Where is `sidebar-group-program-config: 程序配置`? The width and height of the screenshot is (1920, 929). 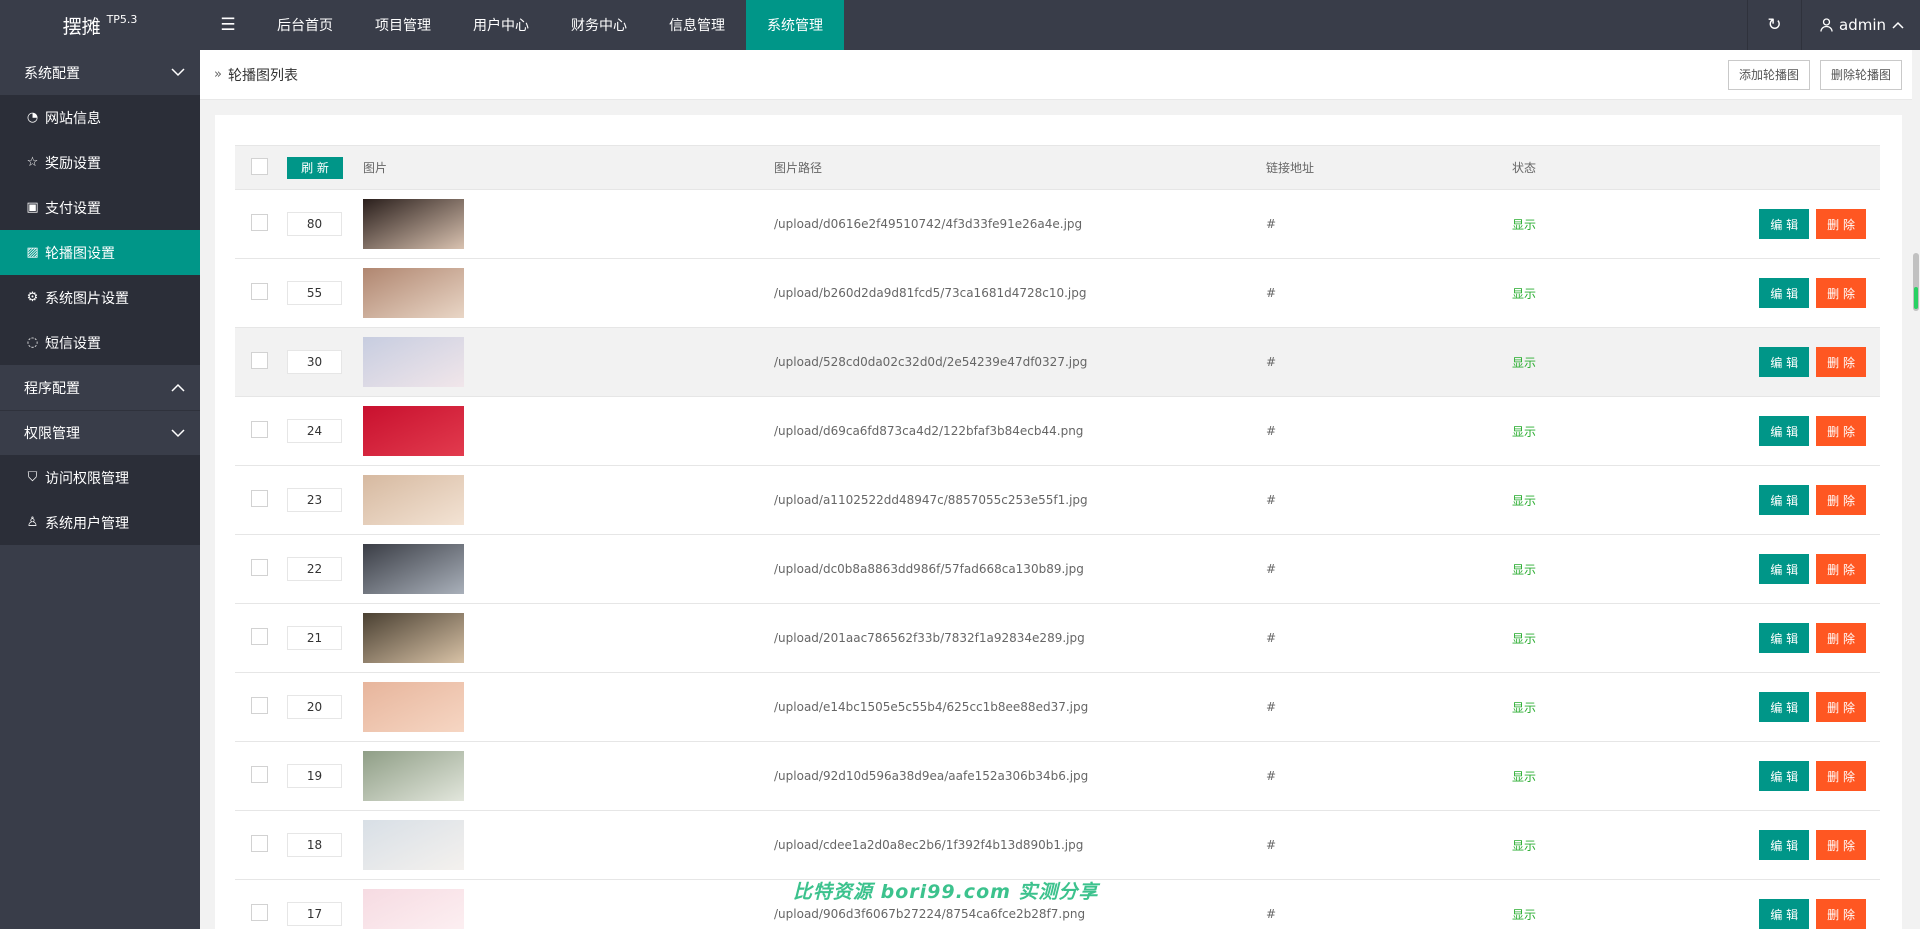 sidebar-group-program-config: 程序配置 is located at coordinates (100, 387).